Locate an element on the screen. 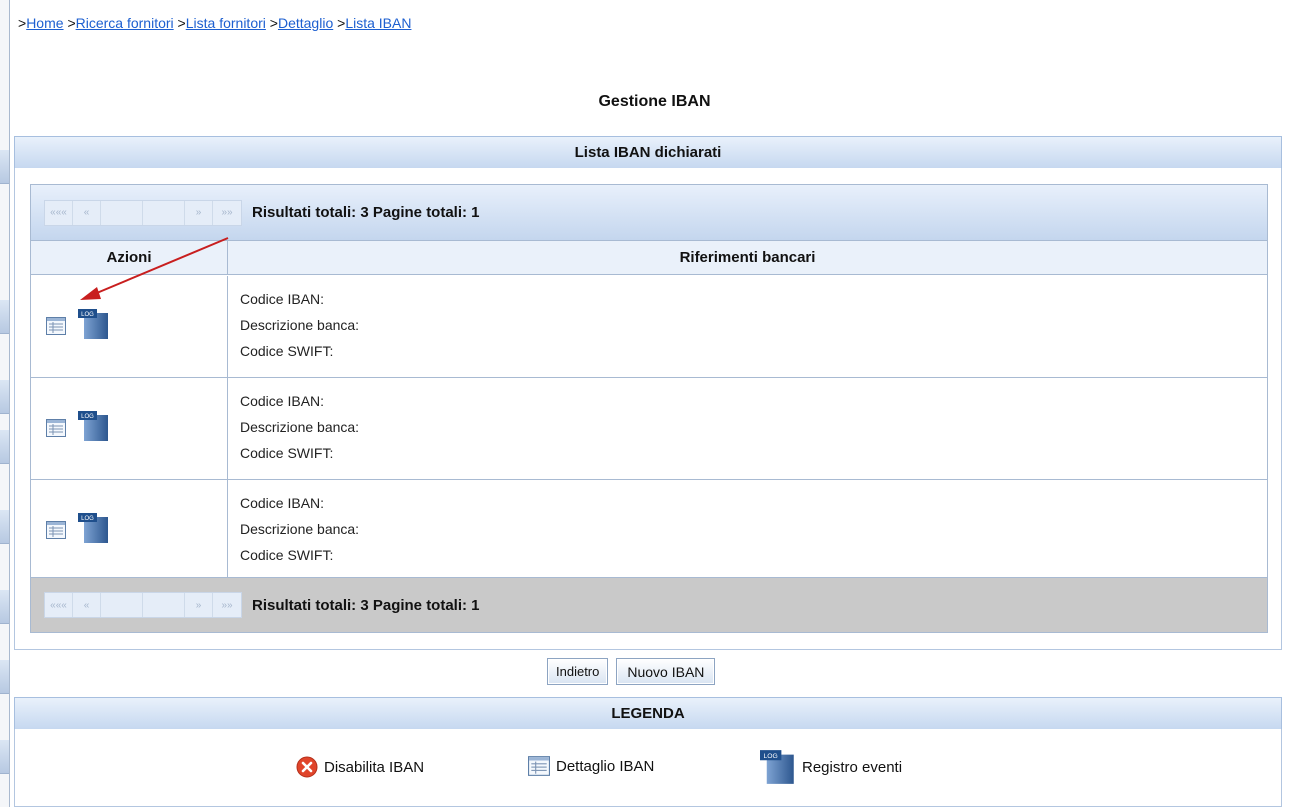  legend-item-disable: Disabilita IBAN is located at coordinates (360, 767).